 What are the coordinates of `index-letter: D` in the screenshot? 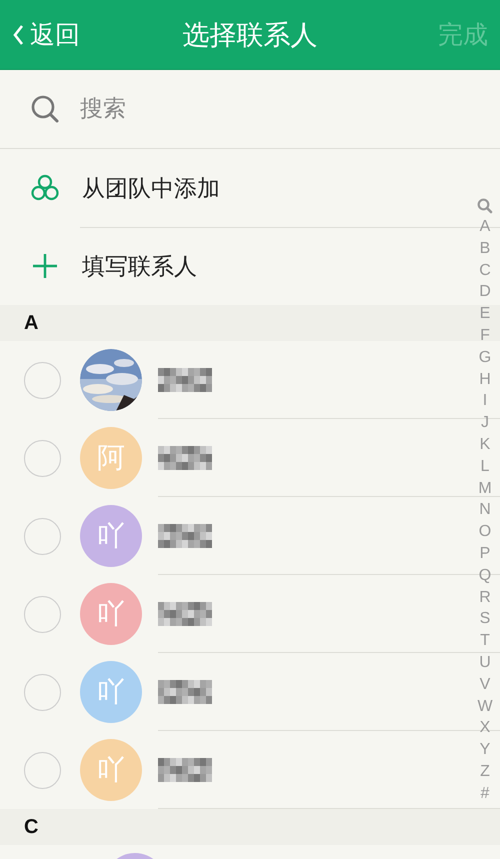 It's located at (485, 292).